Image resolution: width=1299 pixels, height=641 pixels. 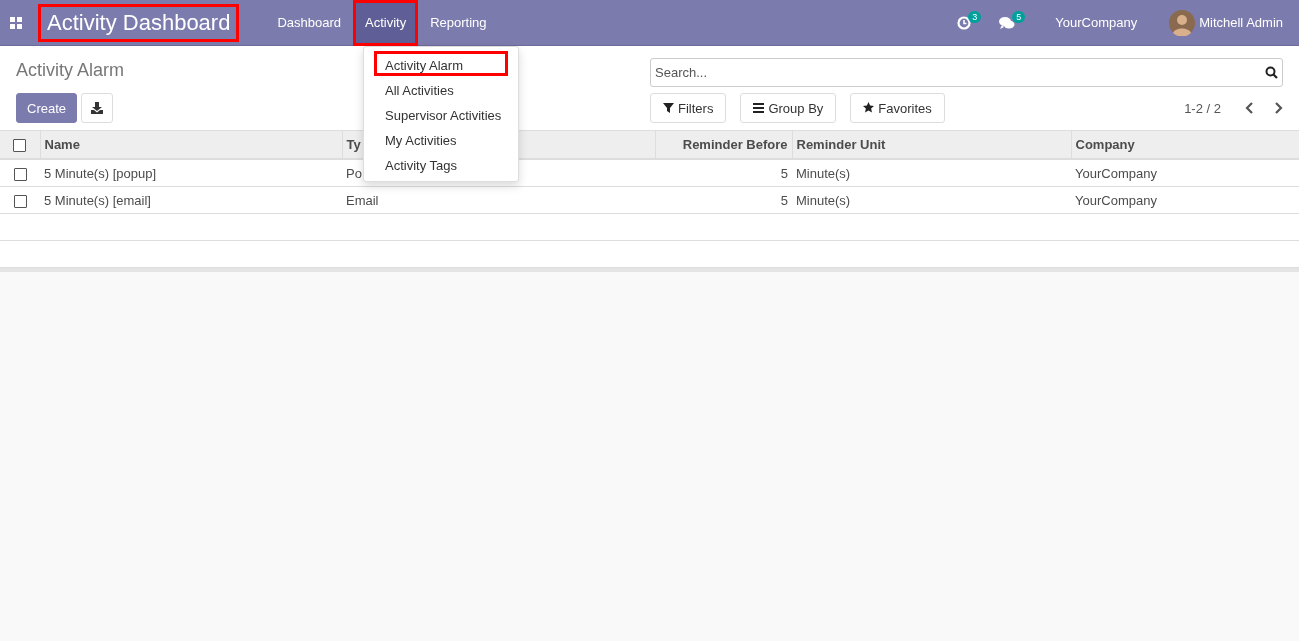 I want to click on download-icon, so click(x=97, y=108).